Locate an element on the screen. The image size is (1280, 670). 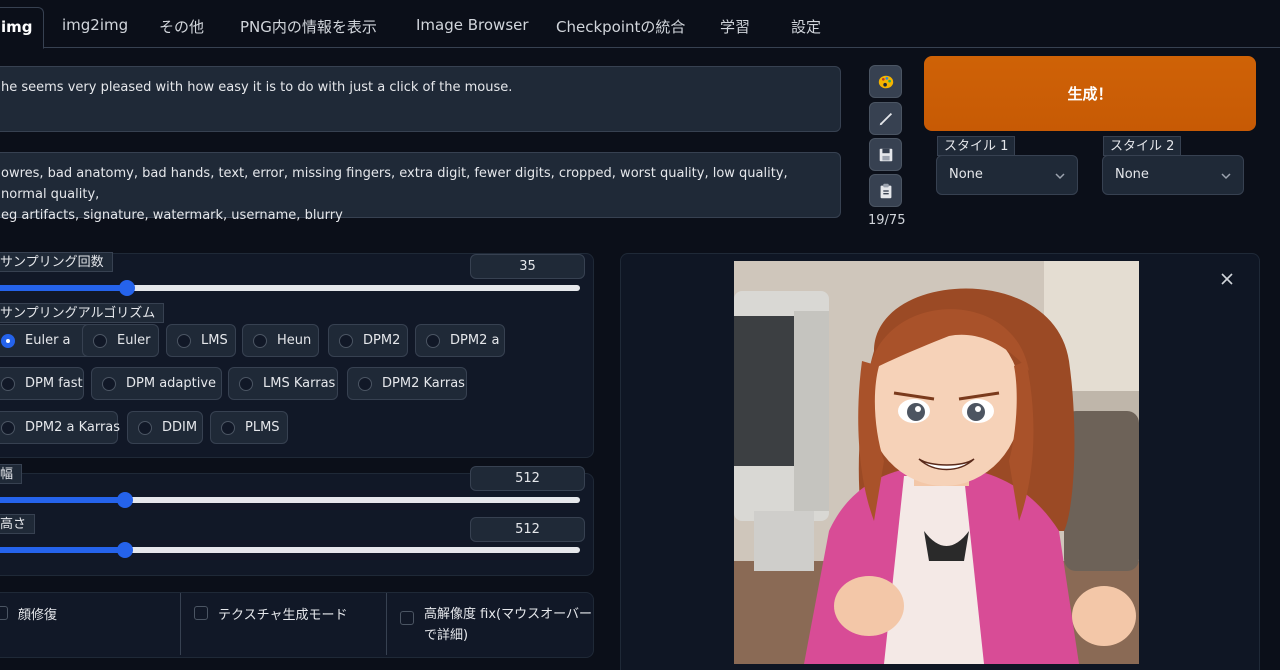
sampling-steps-input: 35 is located at coordinates (527, 266).